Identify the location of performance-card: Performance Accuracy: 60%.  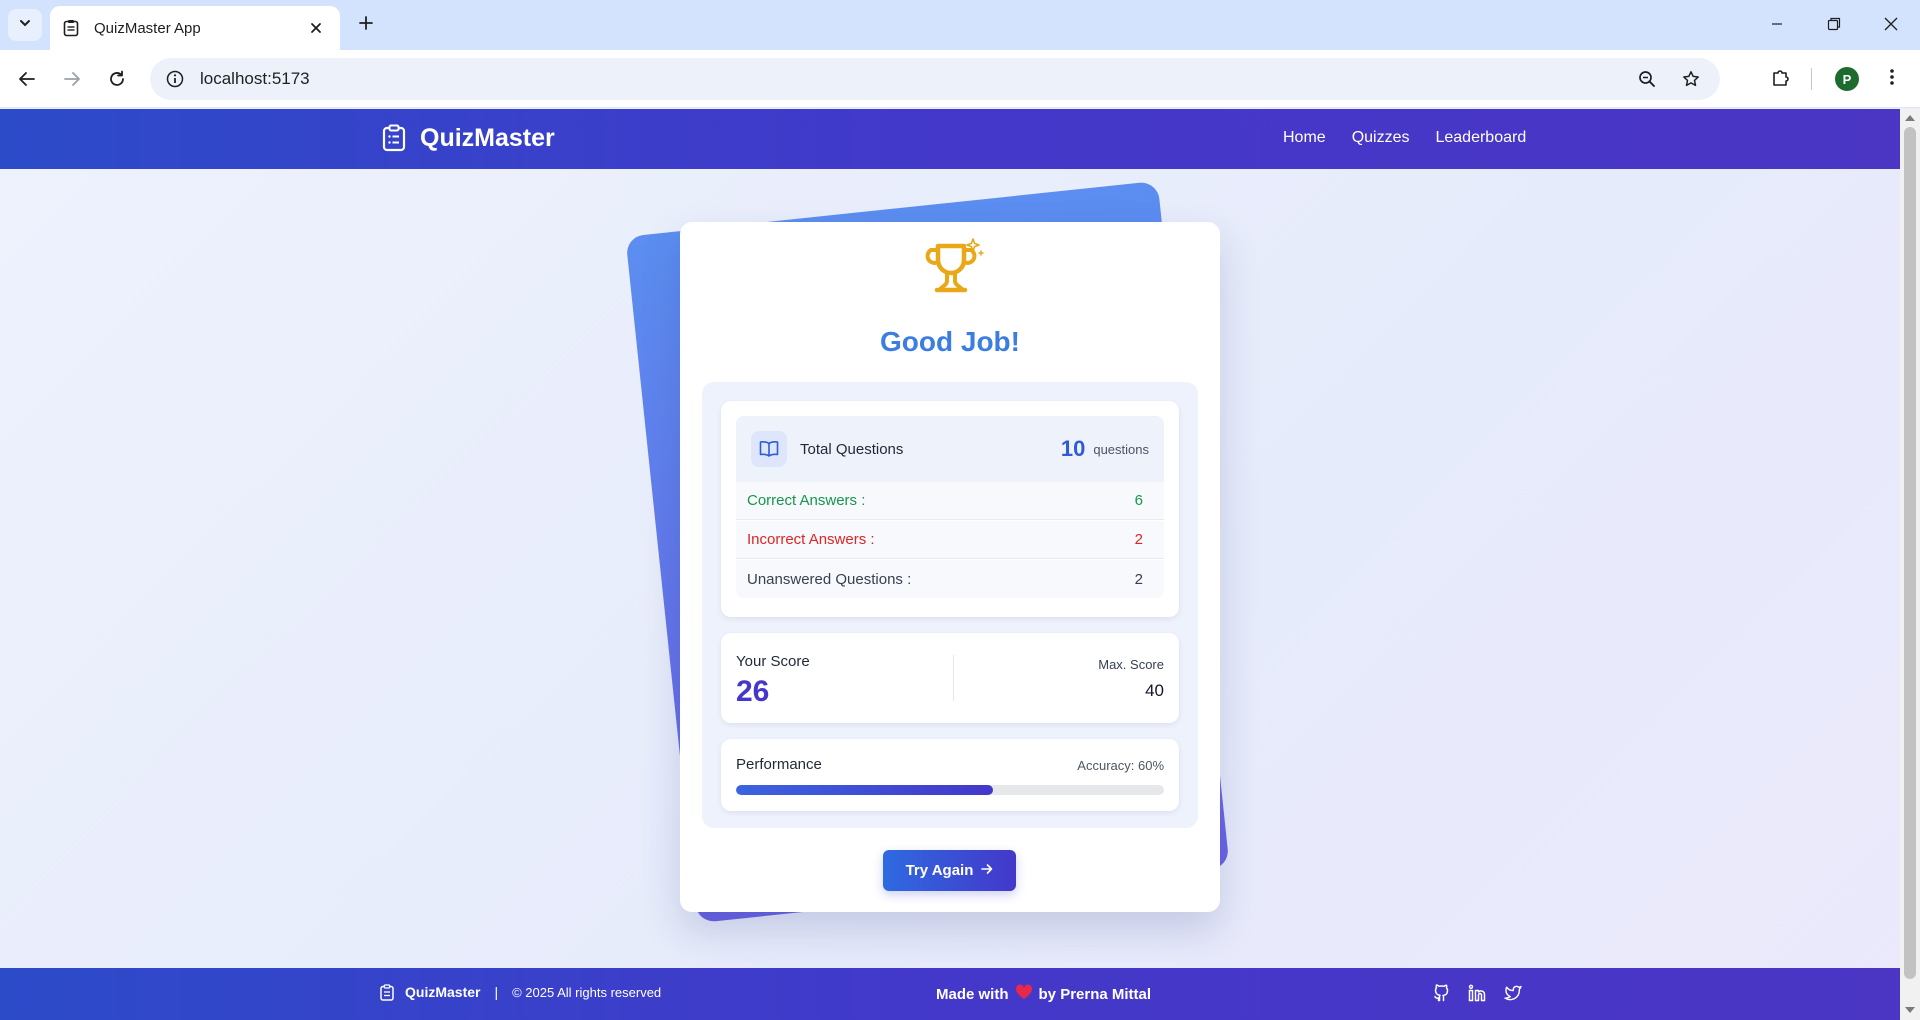
(950, 775).